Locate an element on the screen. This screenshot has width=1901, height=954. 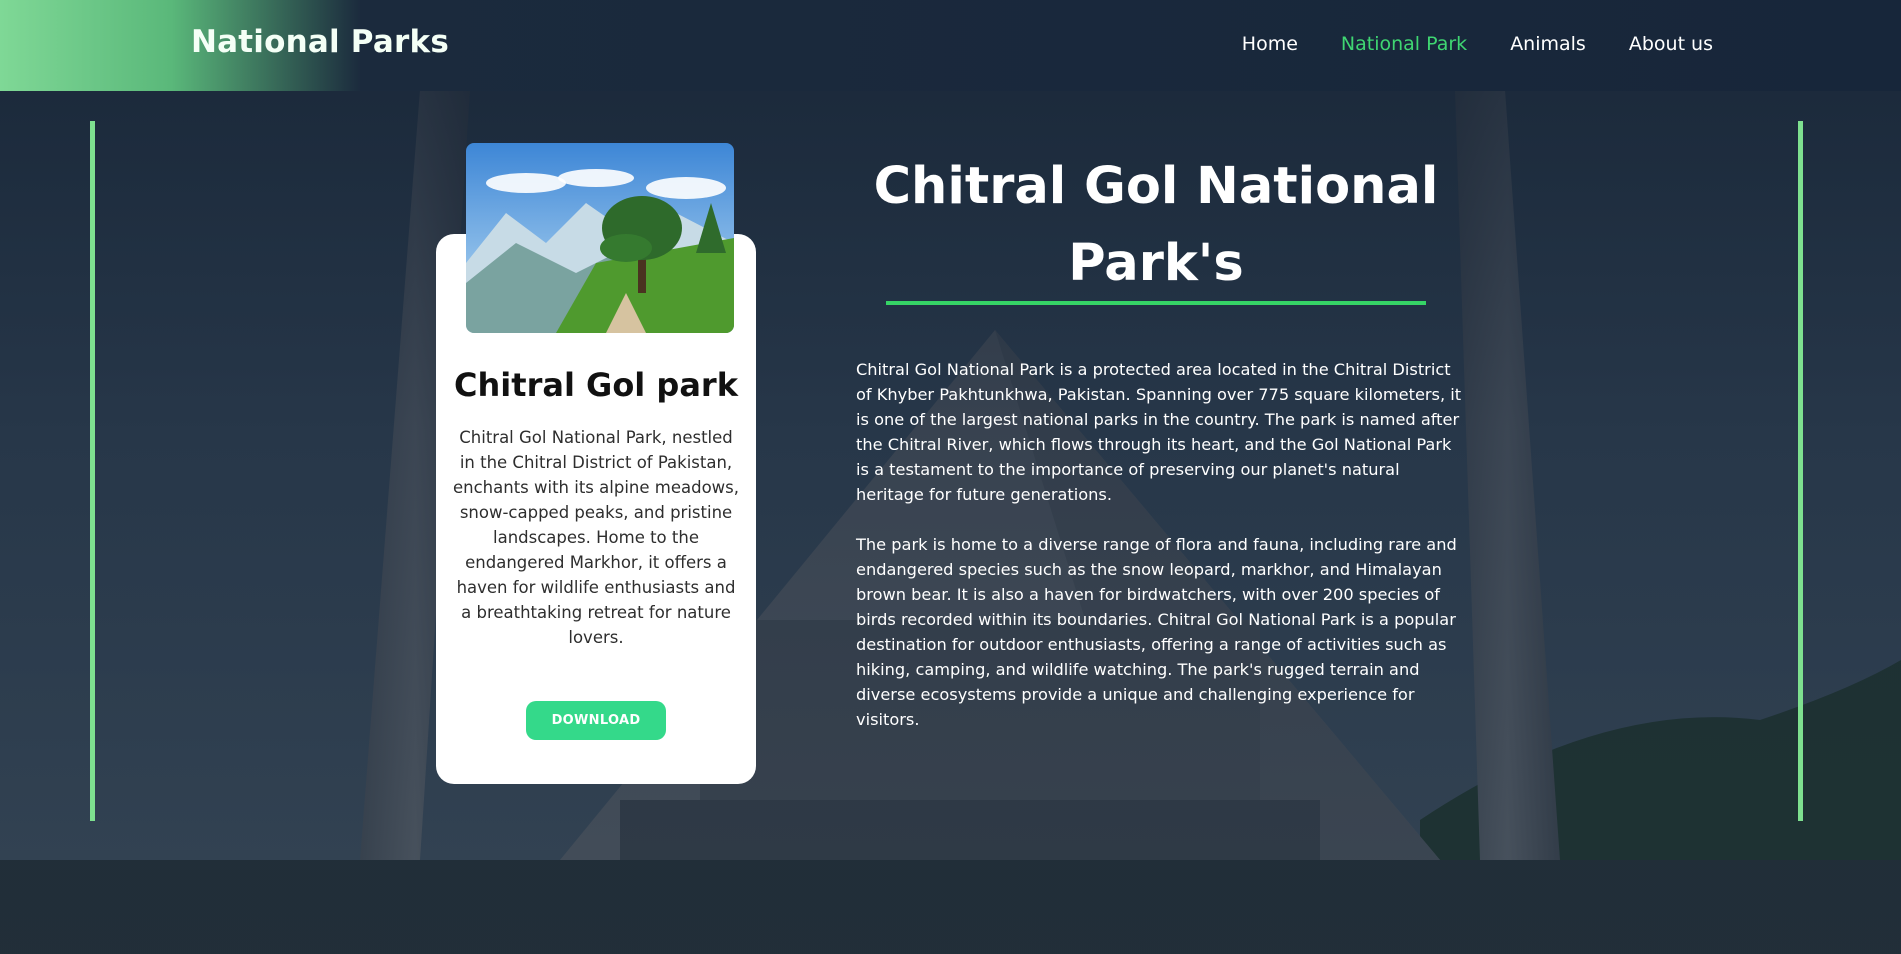
left-accent-line is located at coordinates (92, 471).